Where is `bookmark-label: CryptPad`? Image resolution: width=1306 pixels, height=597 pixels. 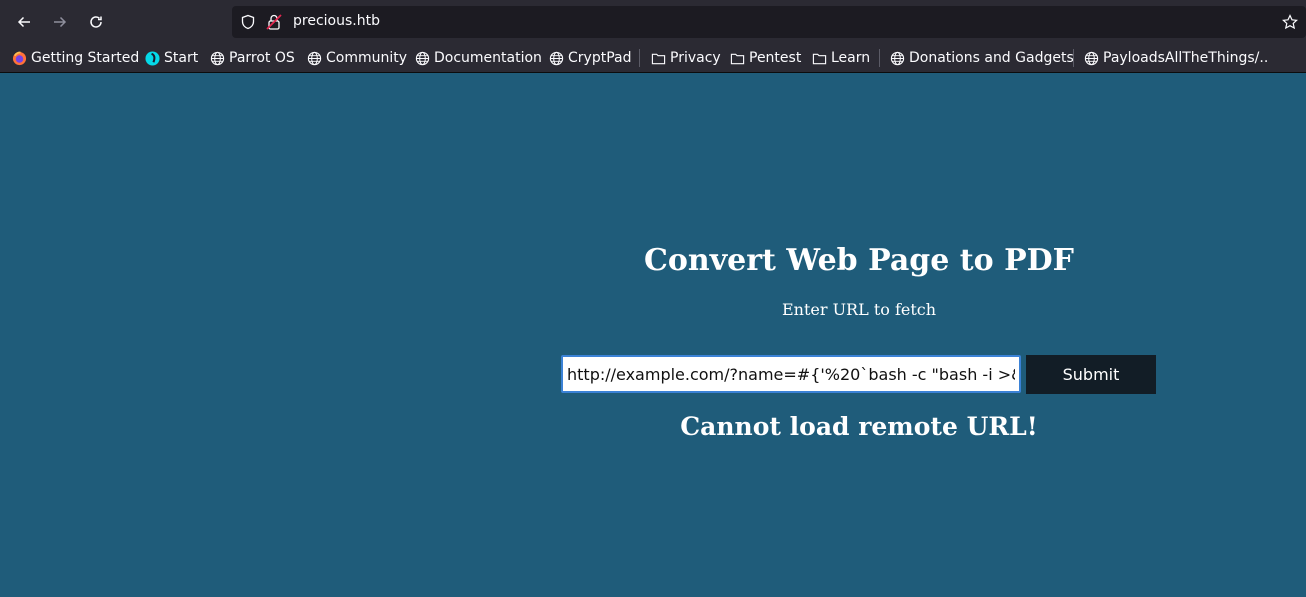 bookmark-label: CryptPad is located at coordinates (600, 58).